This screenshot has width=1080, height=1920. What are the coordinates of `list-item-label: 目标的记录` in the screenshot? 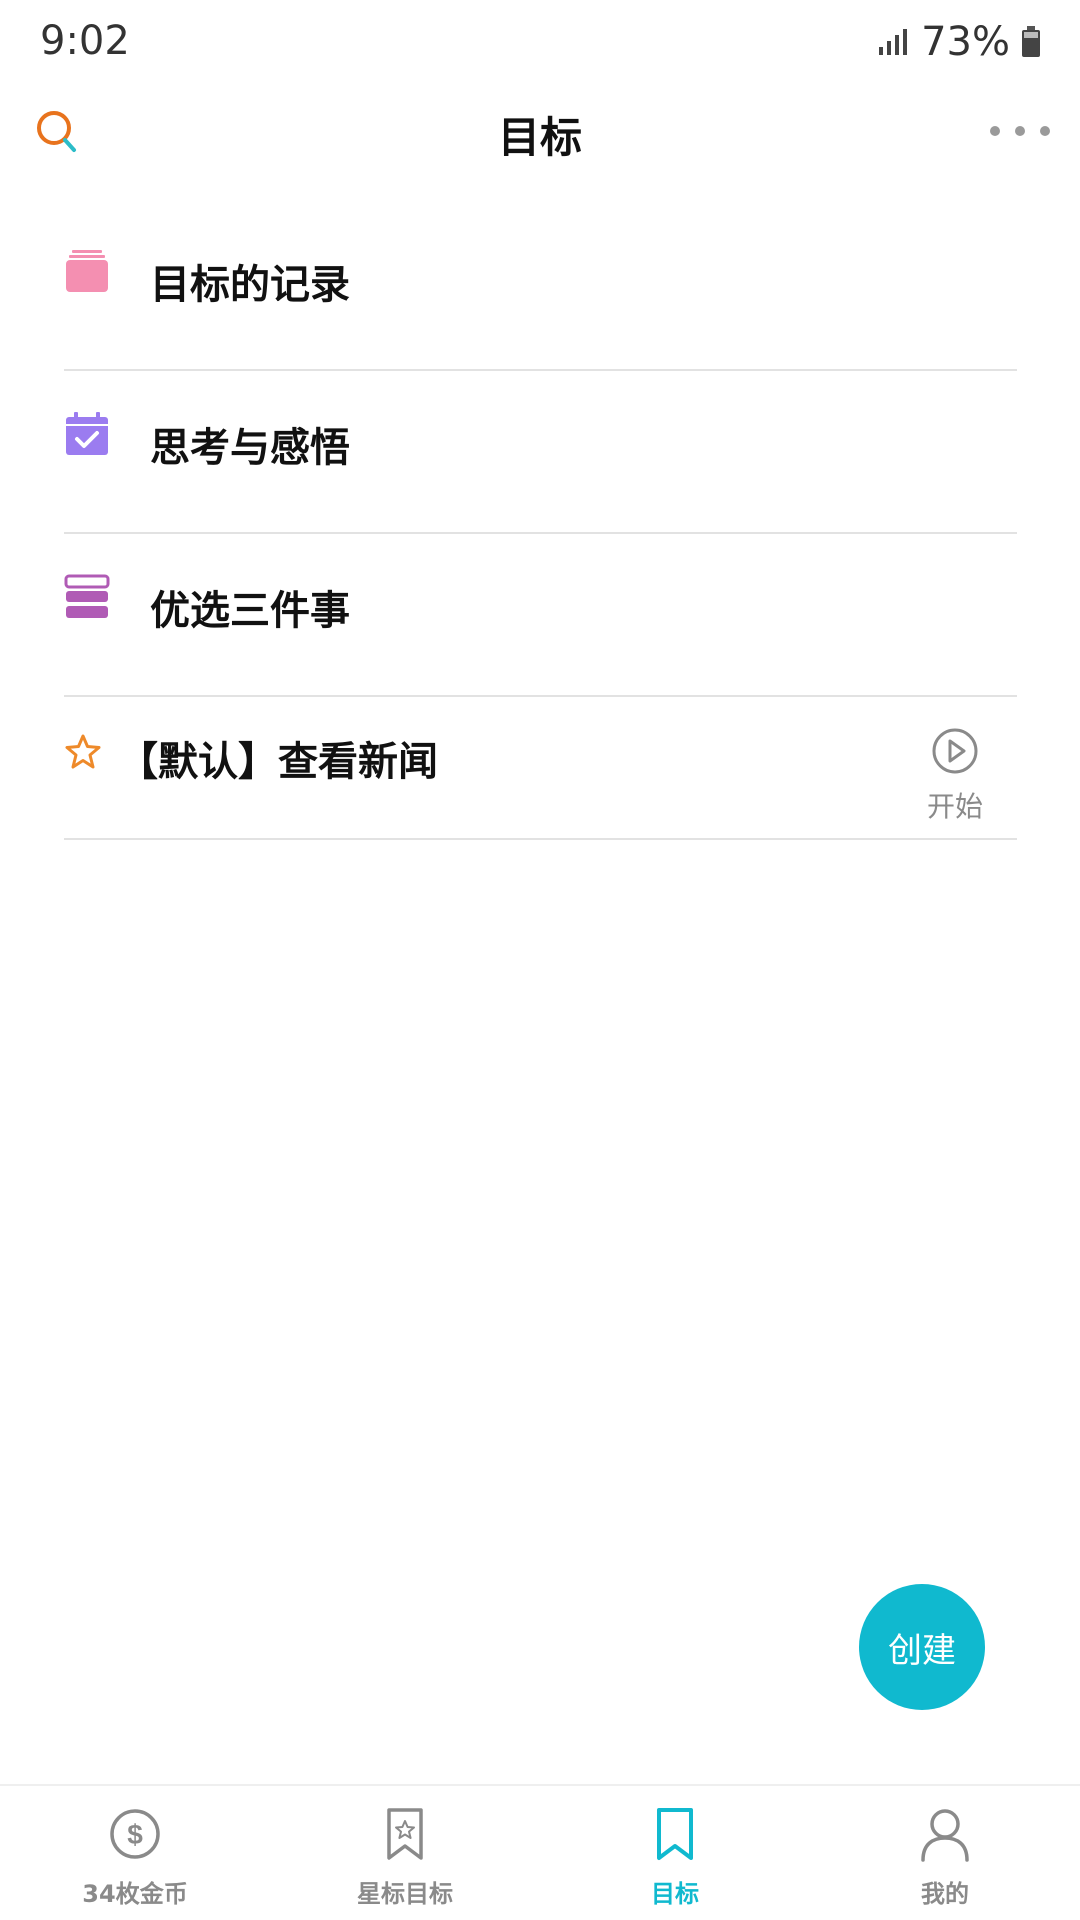 It's located at (250, 285).